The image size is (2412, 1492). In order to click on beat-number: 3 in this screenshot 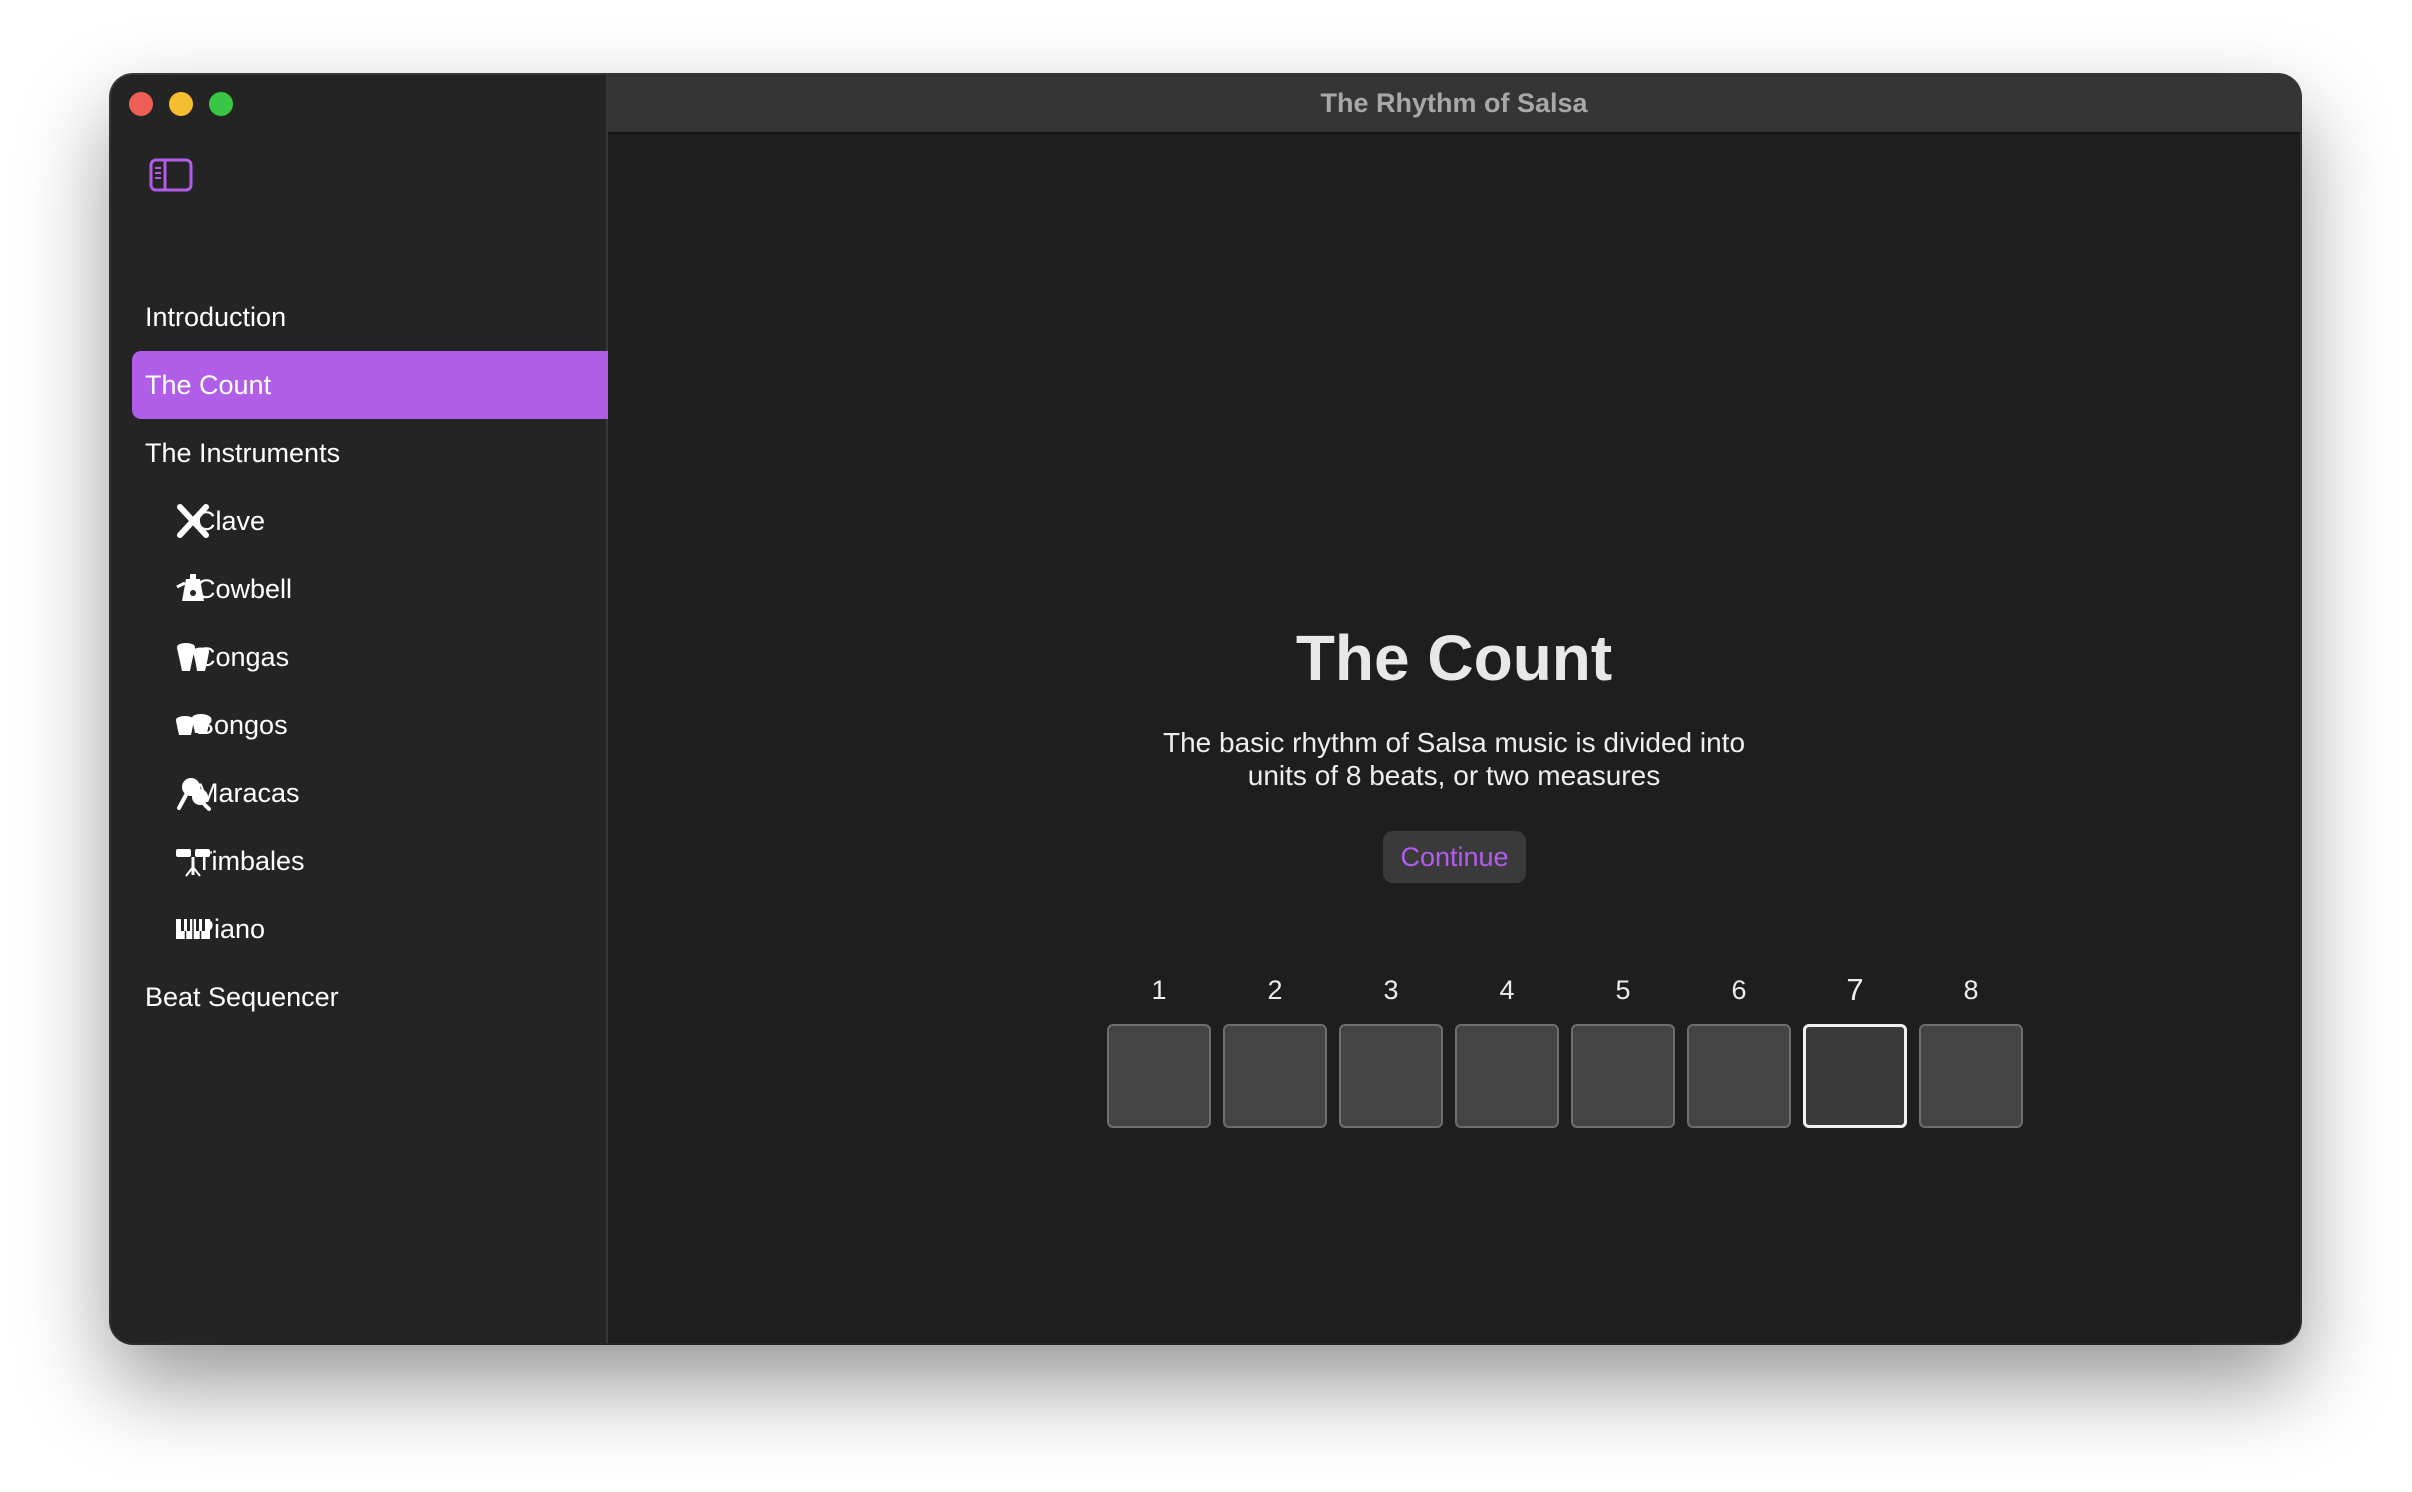, I will do `click(1391, 990)`.